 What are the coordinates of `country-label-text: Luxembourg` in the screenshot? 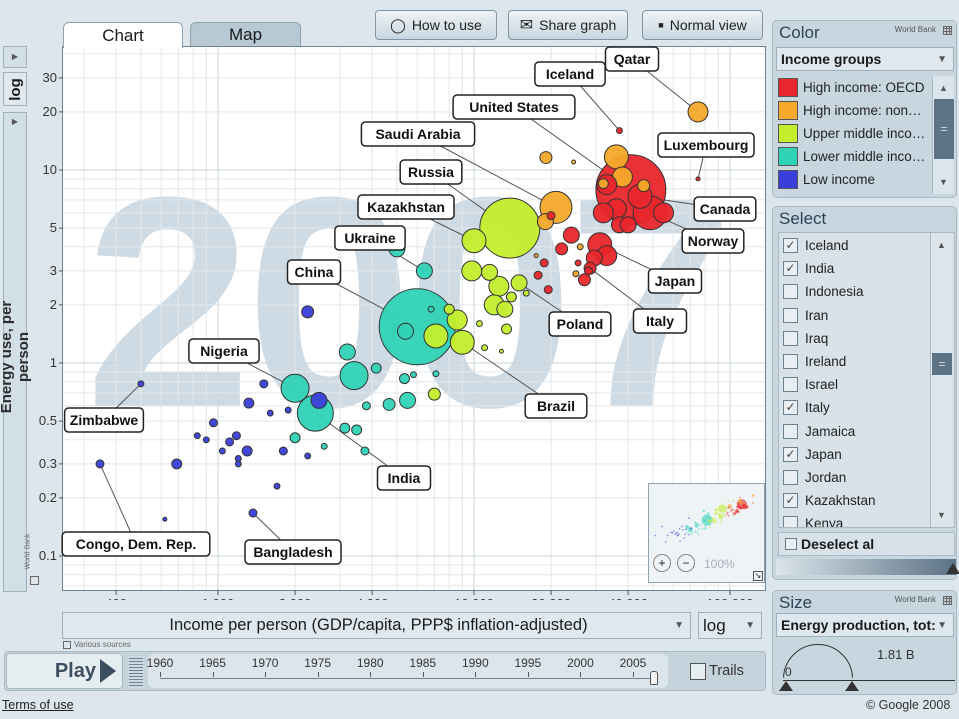 It's located at (706, 145).